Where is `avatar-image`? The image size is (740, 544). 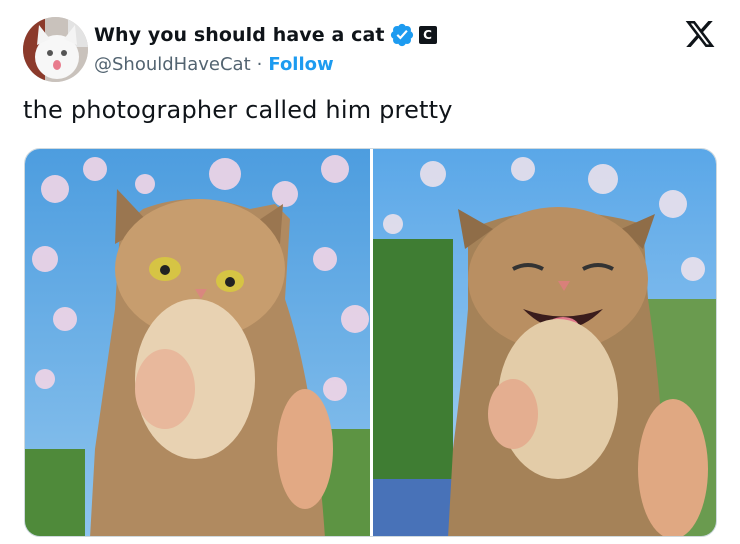 avatar-image is located at coordinates (55, 49).